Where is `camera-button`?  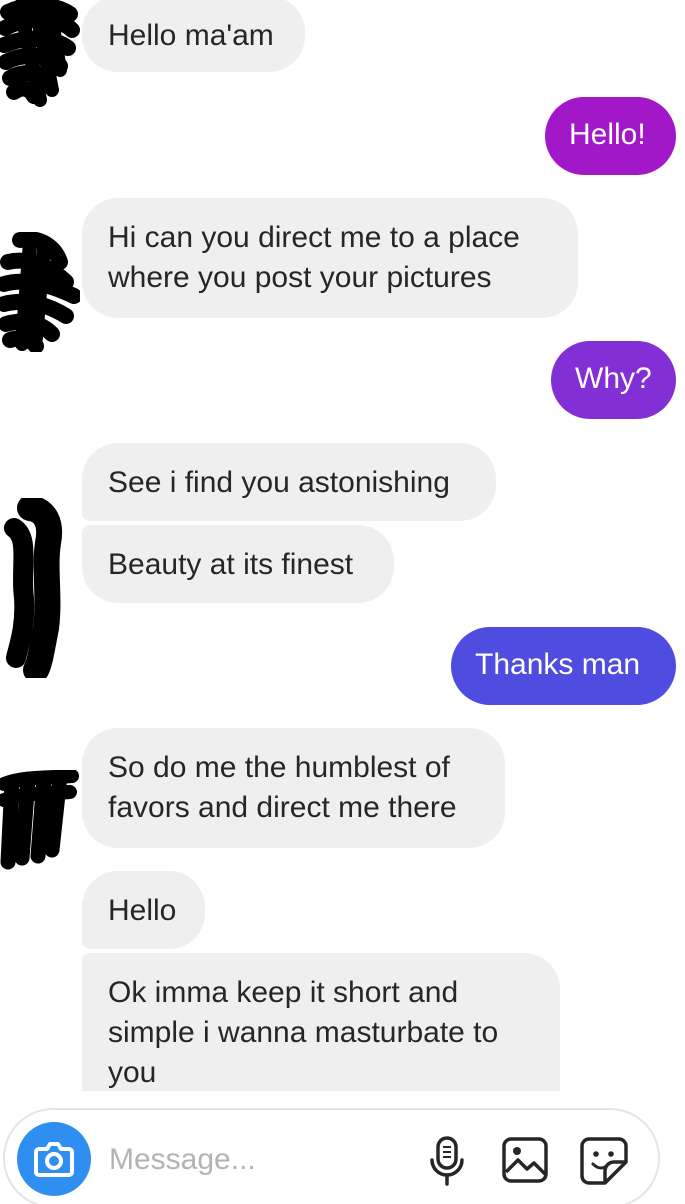 camera-button is located at coordinates (54, 1159).